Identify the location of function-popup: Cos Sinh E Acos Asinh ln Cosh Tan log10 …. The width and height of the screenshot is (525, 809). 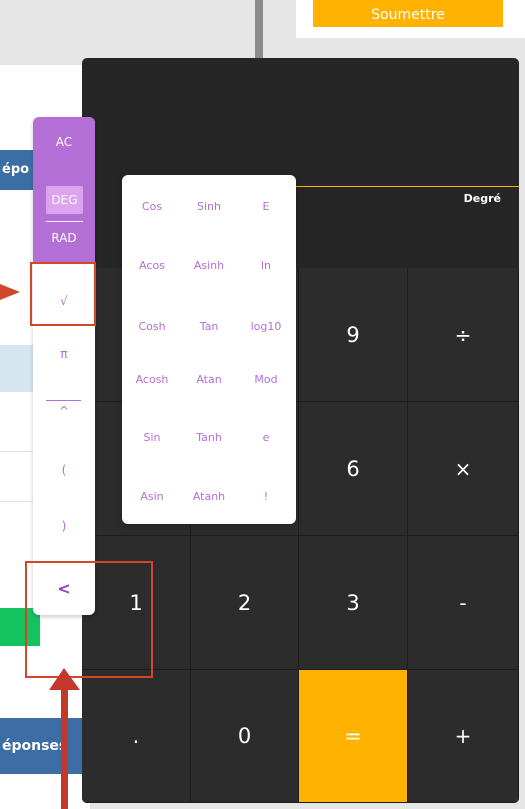
(209, 349).